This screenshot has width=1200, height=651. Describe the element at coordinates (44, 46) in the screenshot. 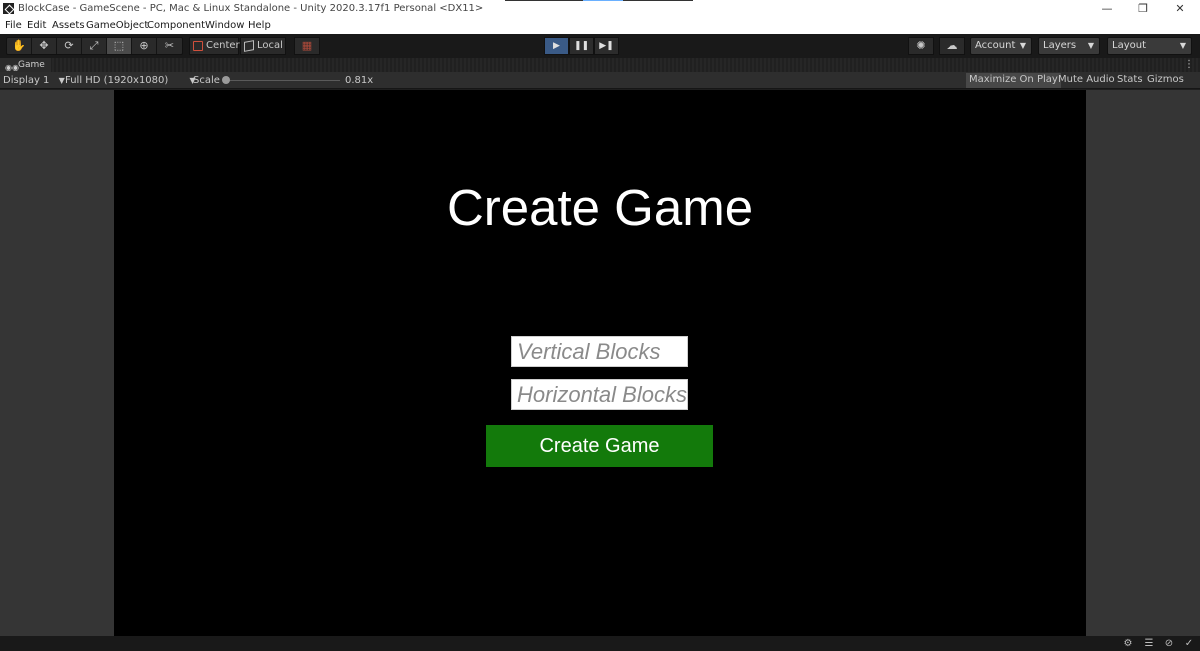

I see `move-tool-icon: ✥` at that location.